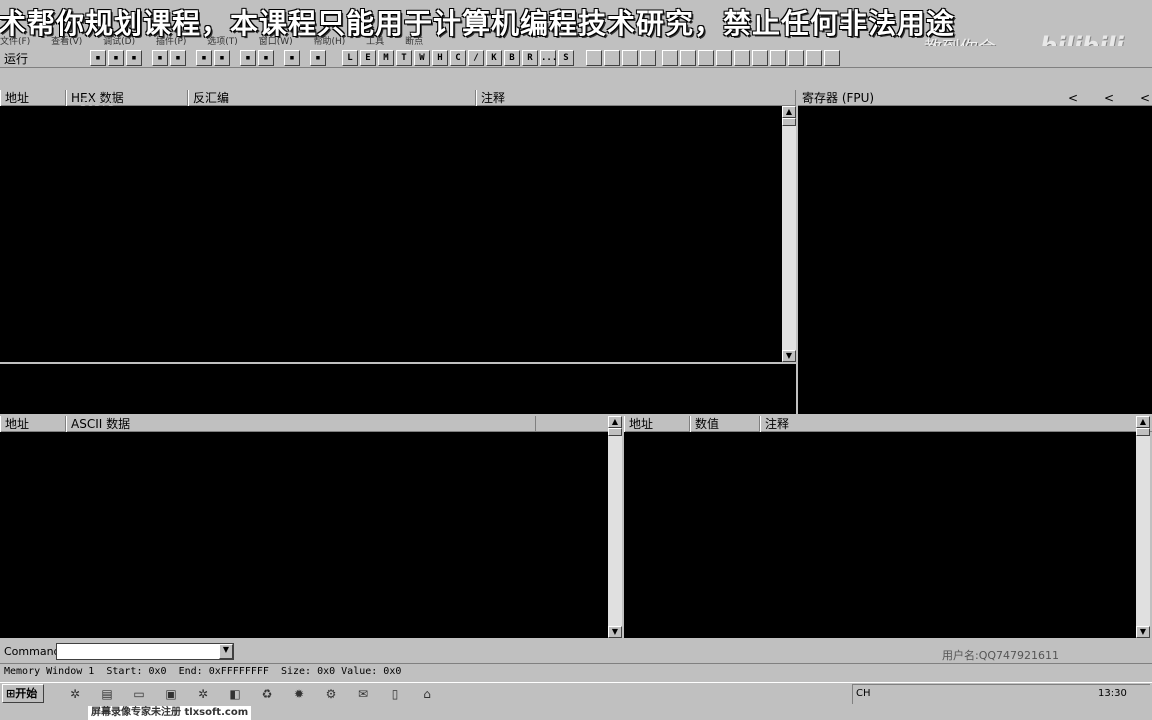 This screenshot has width=1152, height=720. What do you see at coordinates (222, 41) in the screenshot?
I see `menu-options: 选项(T)` at bounding box center [222, 41].